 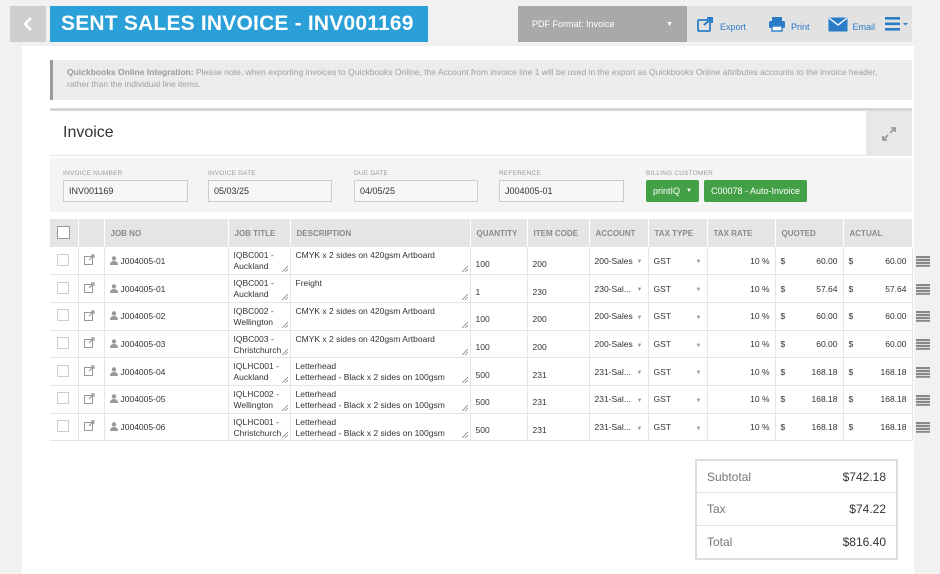 I want to click on print-button: Print, so click(x=778, y=24).